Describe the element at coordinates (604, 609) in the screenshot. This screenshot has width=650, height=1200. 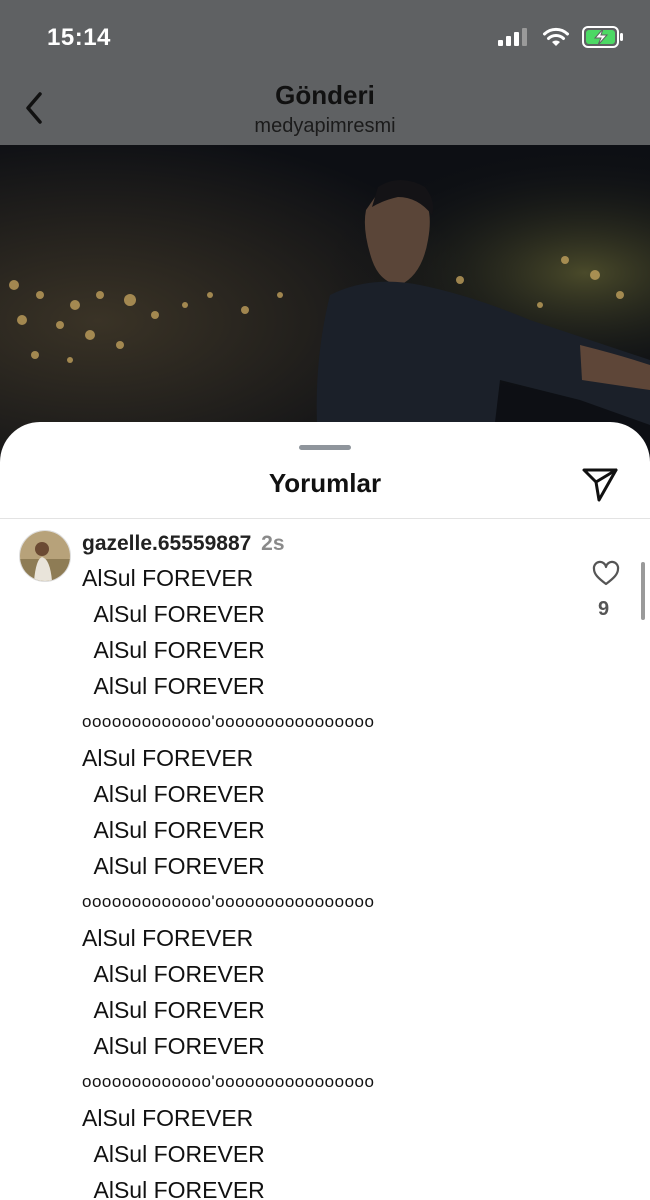
I see `like-count: 9` at that location.